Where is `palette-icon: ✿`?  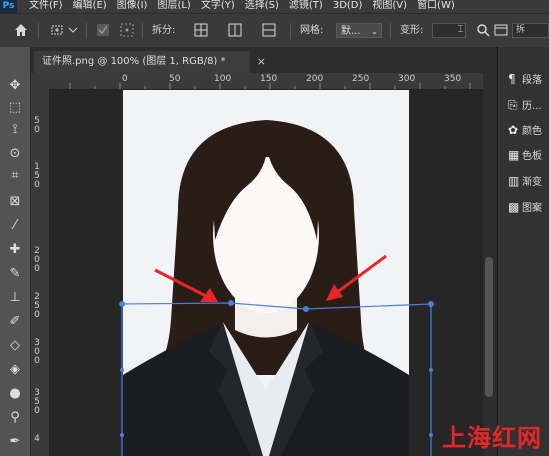
palette-icon: ✿ is located at coordinates (513, 130).